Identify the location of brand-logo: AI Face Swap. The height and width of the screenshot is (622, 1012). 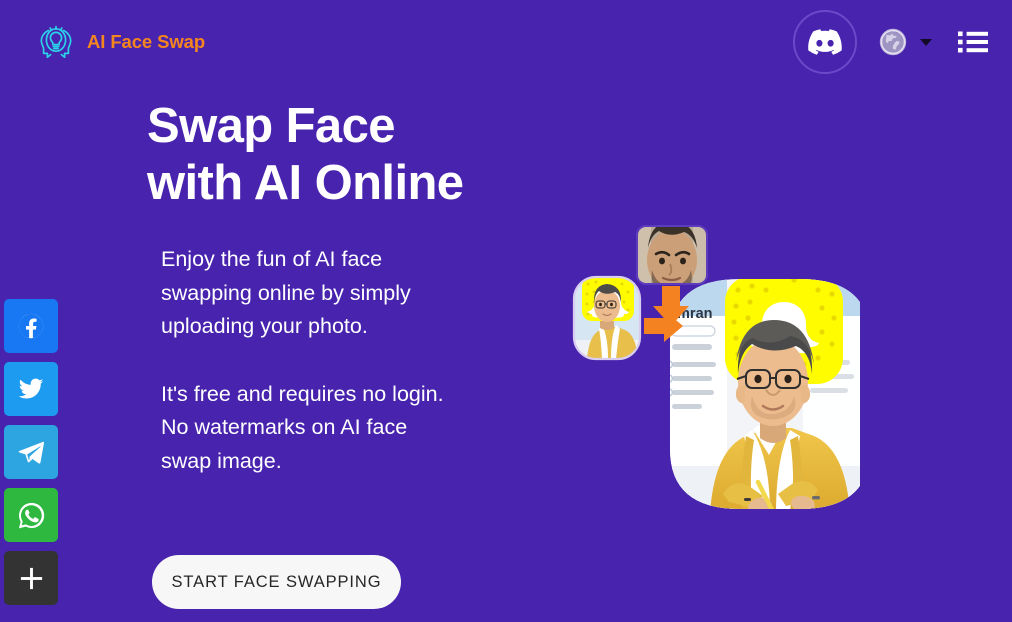
(119, 42).